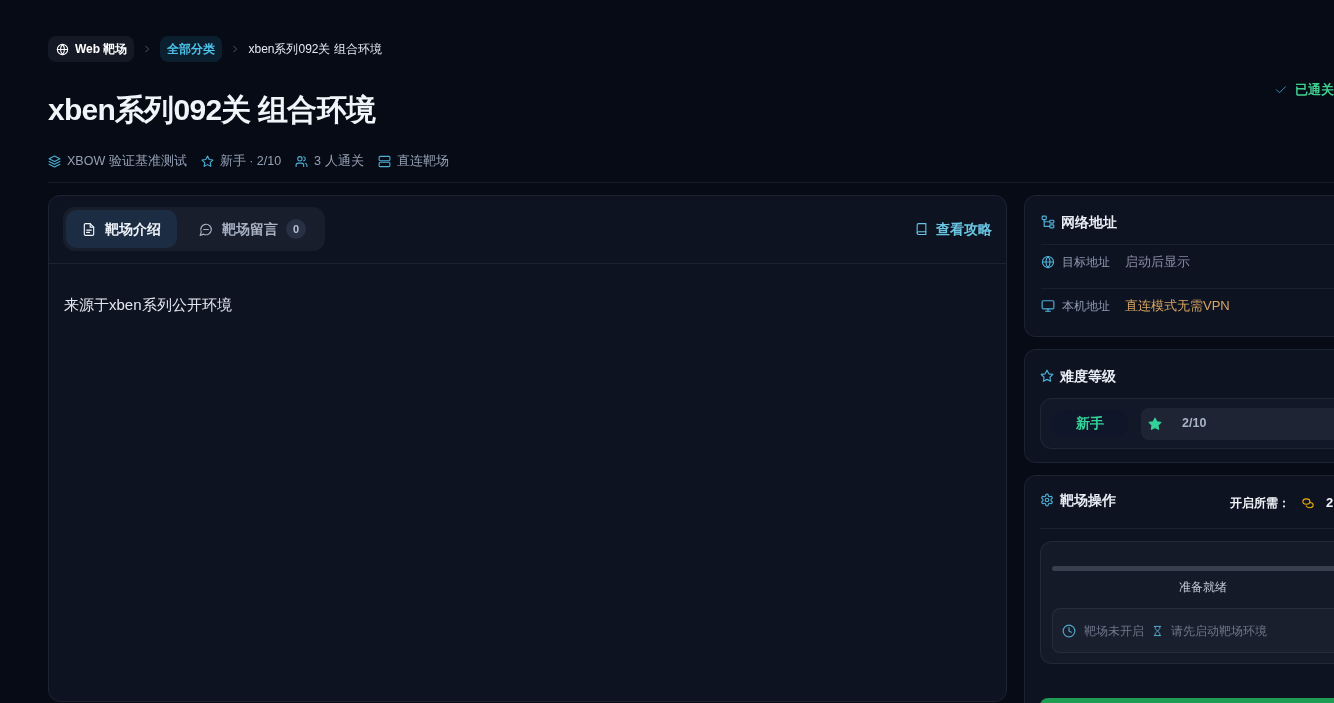 This screenshot has height=703, width=1334. I want to click on address-value: 启动后显示, so click(1157, 261).